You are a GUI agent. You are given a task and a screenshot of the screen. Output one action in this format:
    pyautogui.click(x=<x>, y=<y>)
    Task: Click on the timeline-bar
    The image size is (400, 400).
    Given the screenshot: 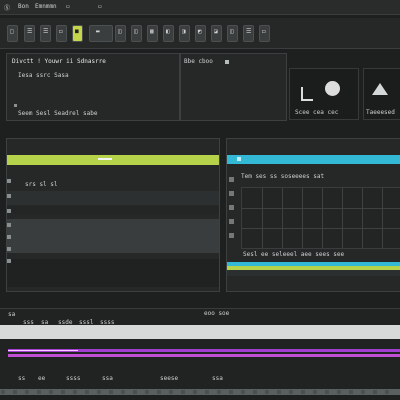 What is the action you would take?
    pyautogui.click(x=313, y=159)
    